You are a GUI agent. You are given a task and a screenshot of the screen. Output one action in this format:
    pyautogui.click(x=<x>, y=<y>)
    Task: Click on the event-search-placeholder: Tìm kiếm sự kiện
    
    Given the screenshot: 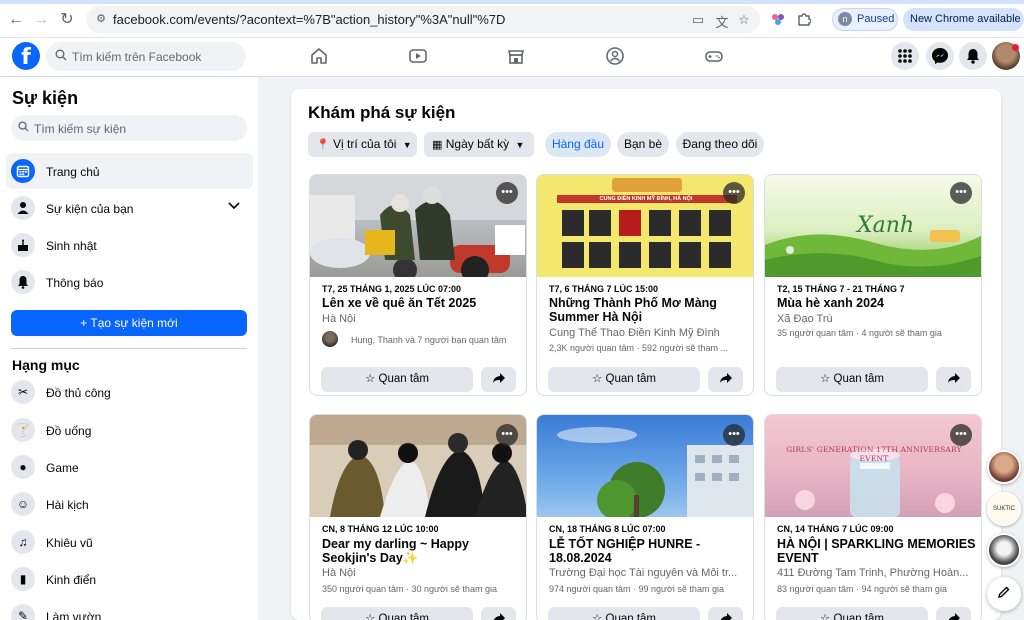 What is the action you would take?
    pyautogui.click(x=80, y=129)
    